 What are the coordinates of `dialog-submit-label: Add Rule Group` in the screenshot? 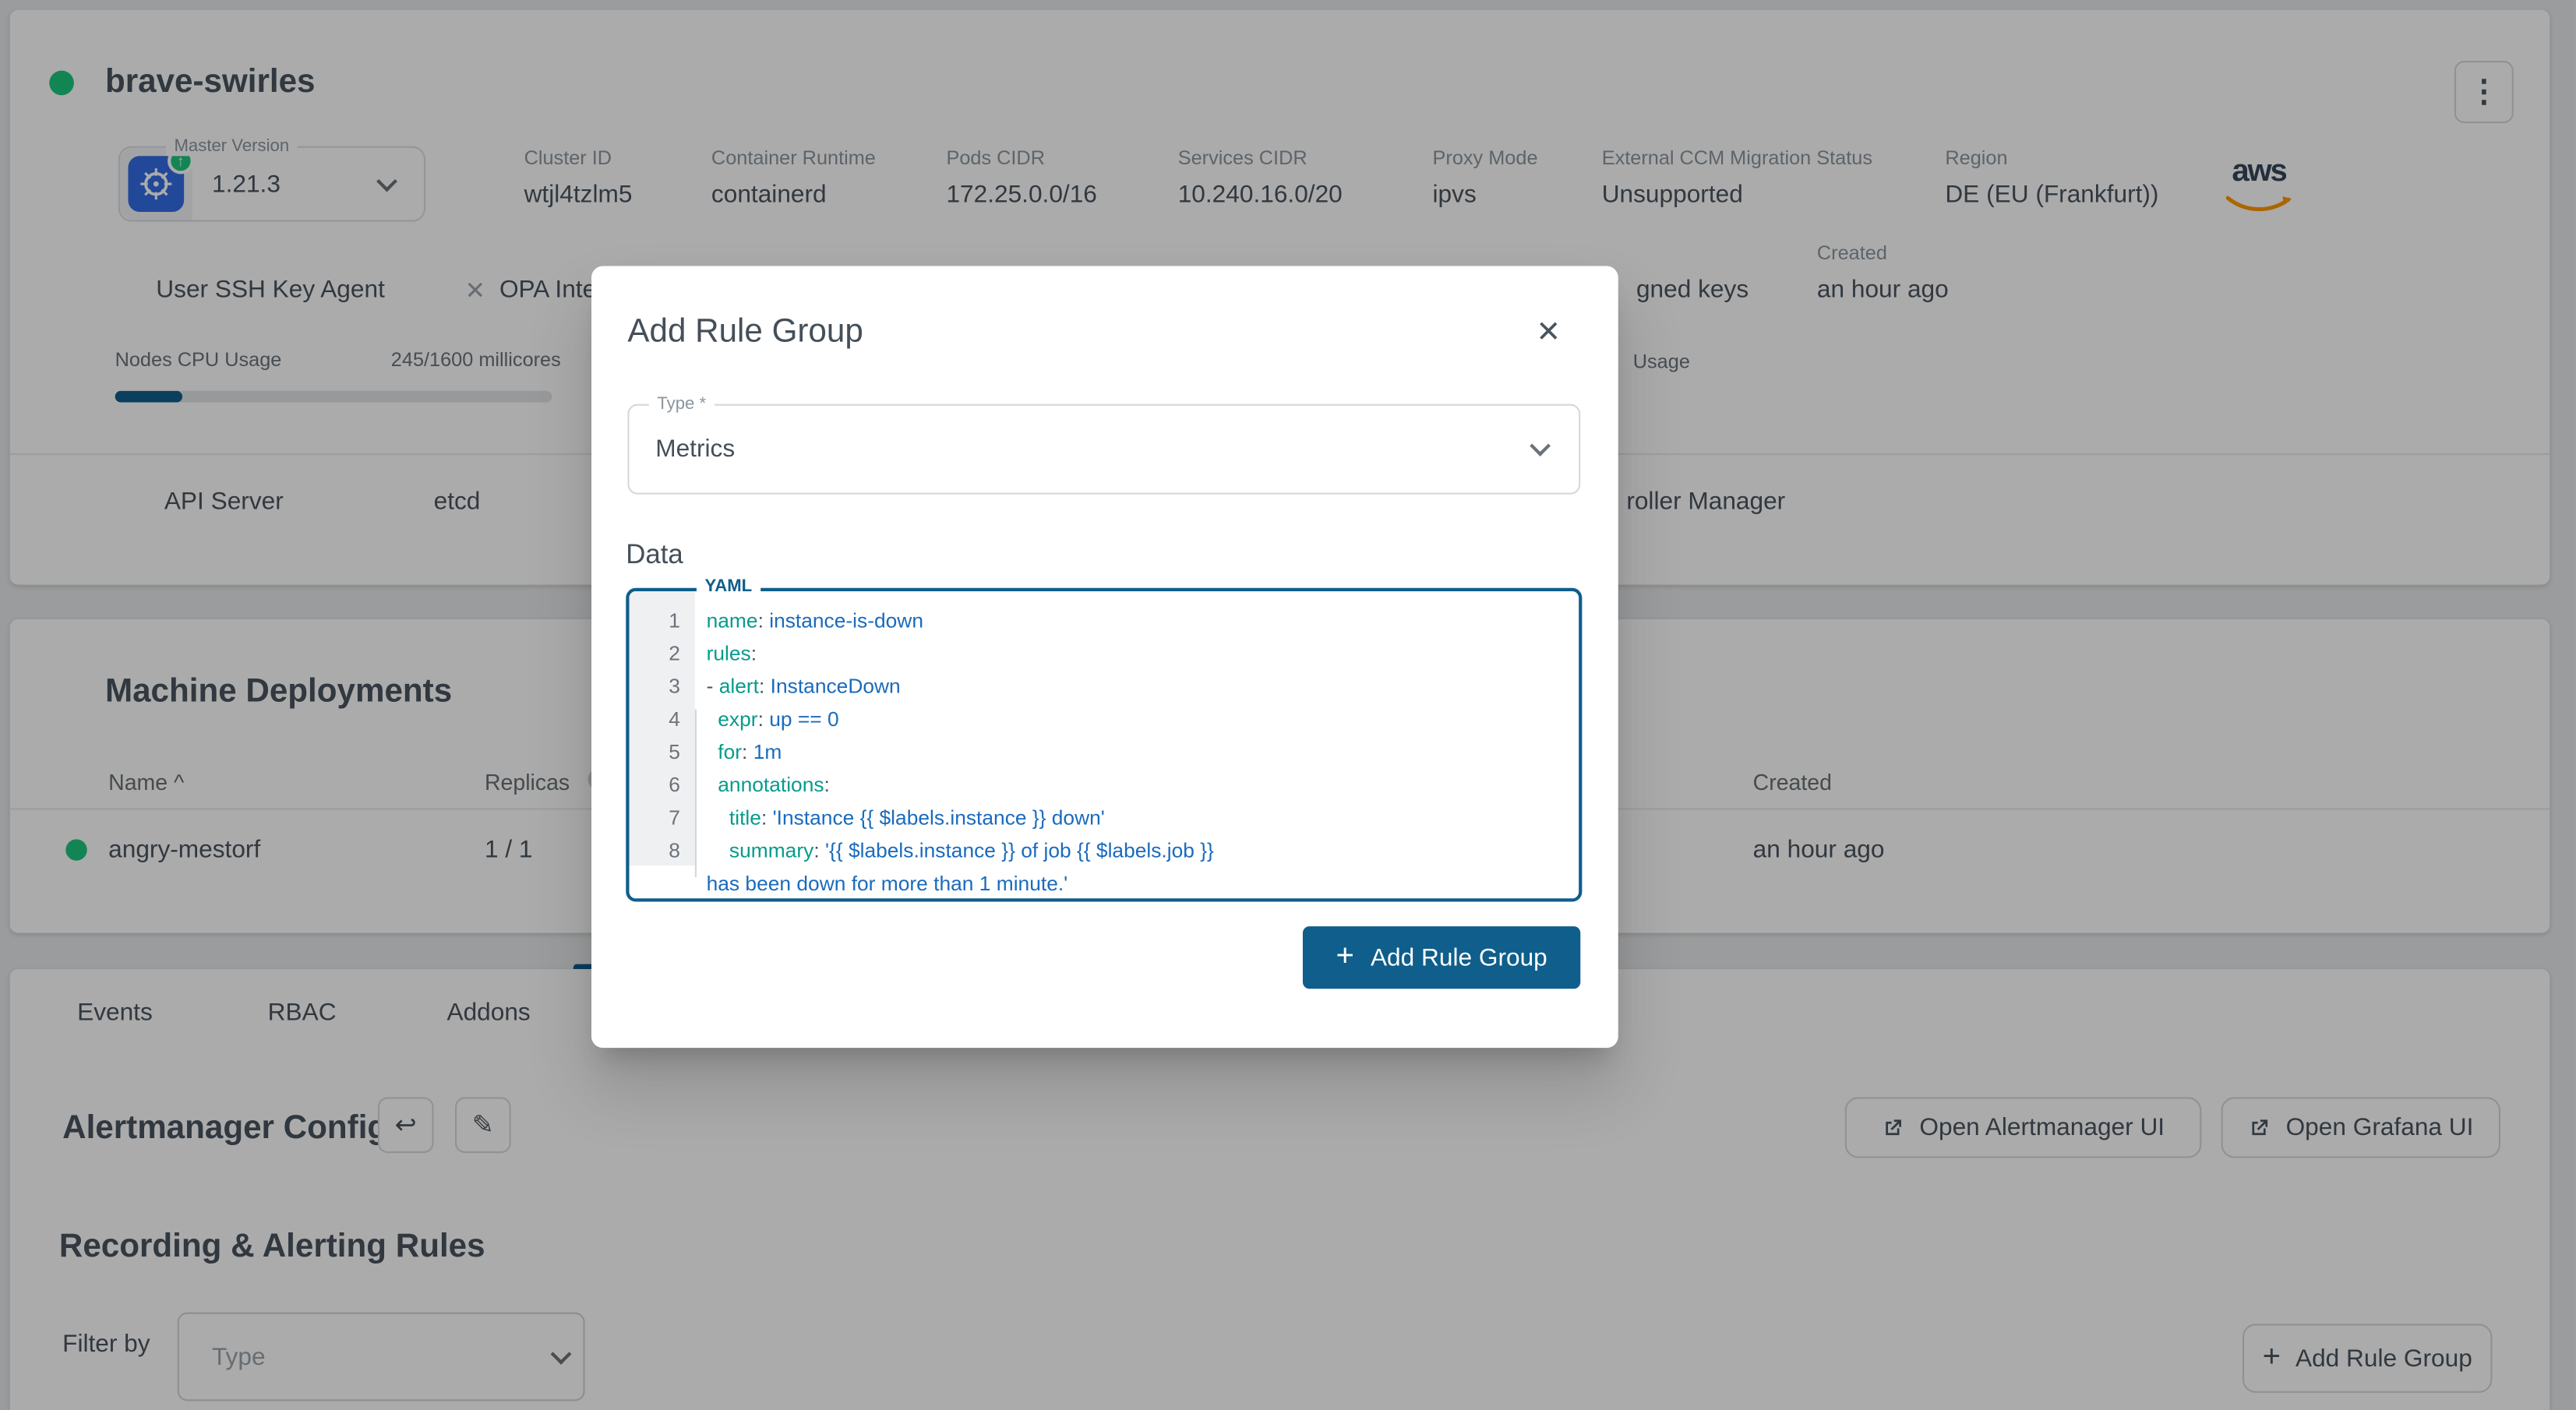 It's located at (1458, 957).